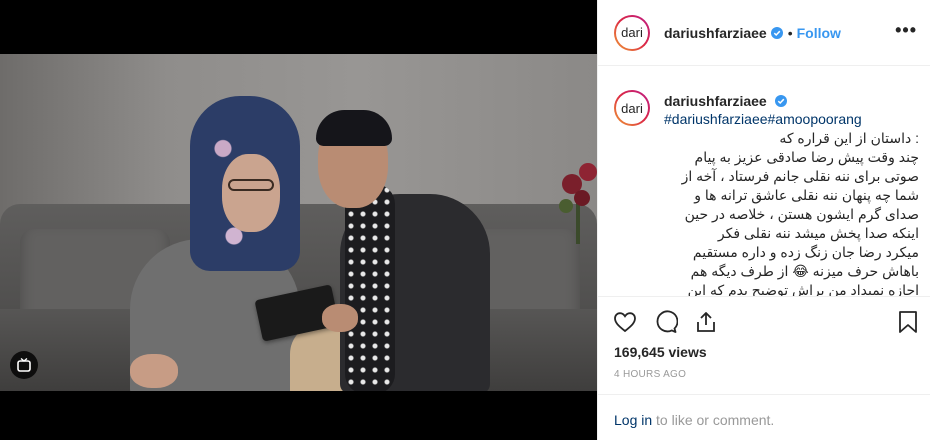  I want to click on login-prompt-text: to like or comment., so click(713, 420).